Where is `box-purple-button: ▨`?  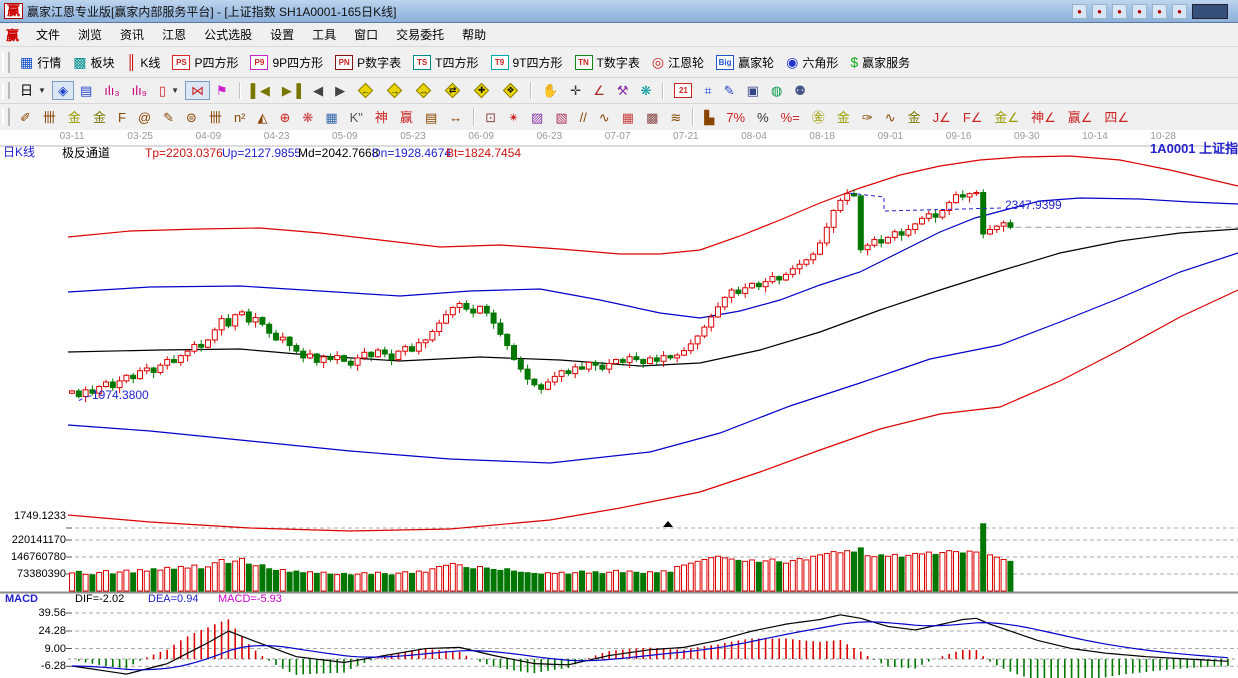
box-purple-button: ▨ is located at coordinates (537, 117).